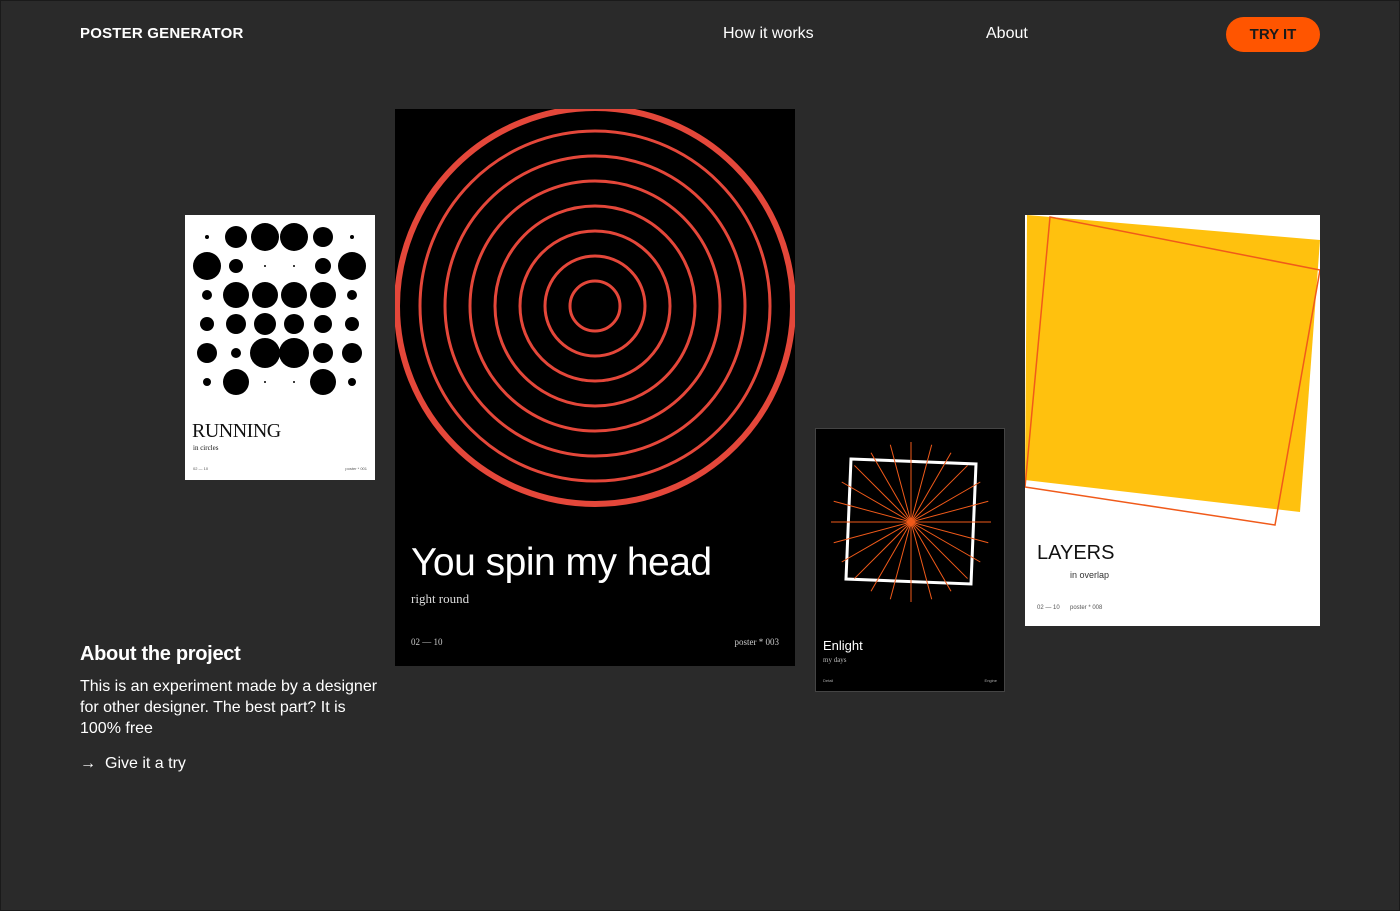 The height and width of the screenshot is (911, 1400). I want to click on nav-how-it-works: How it works, so click(768, 34).